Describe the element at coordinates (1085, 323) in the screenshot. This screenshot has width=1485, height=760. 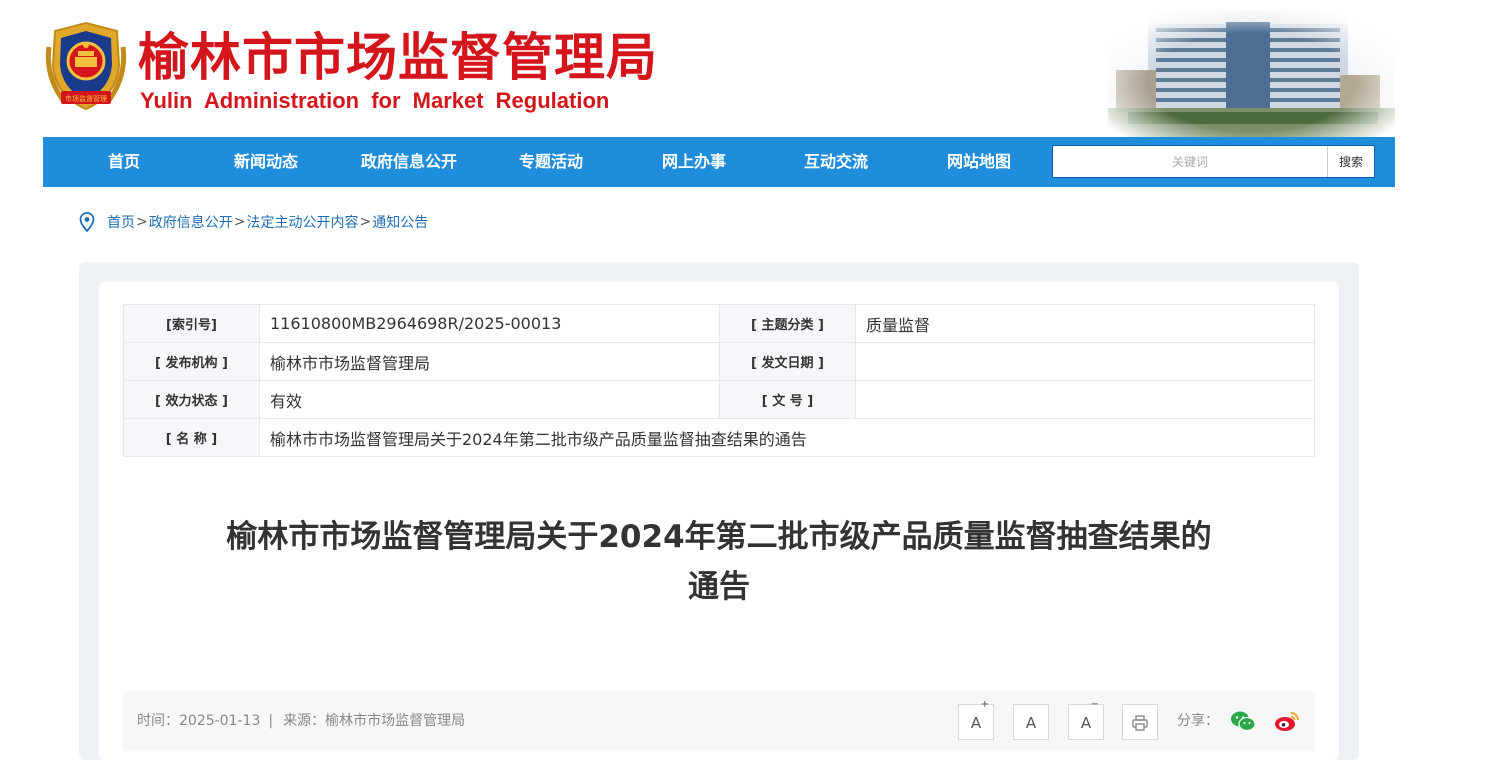
I see `category-value: 质量监督` at that location.